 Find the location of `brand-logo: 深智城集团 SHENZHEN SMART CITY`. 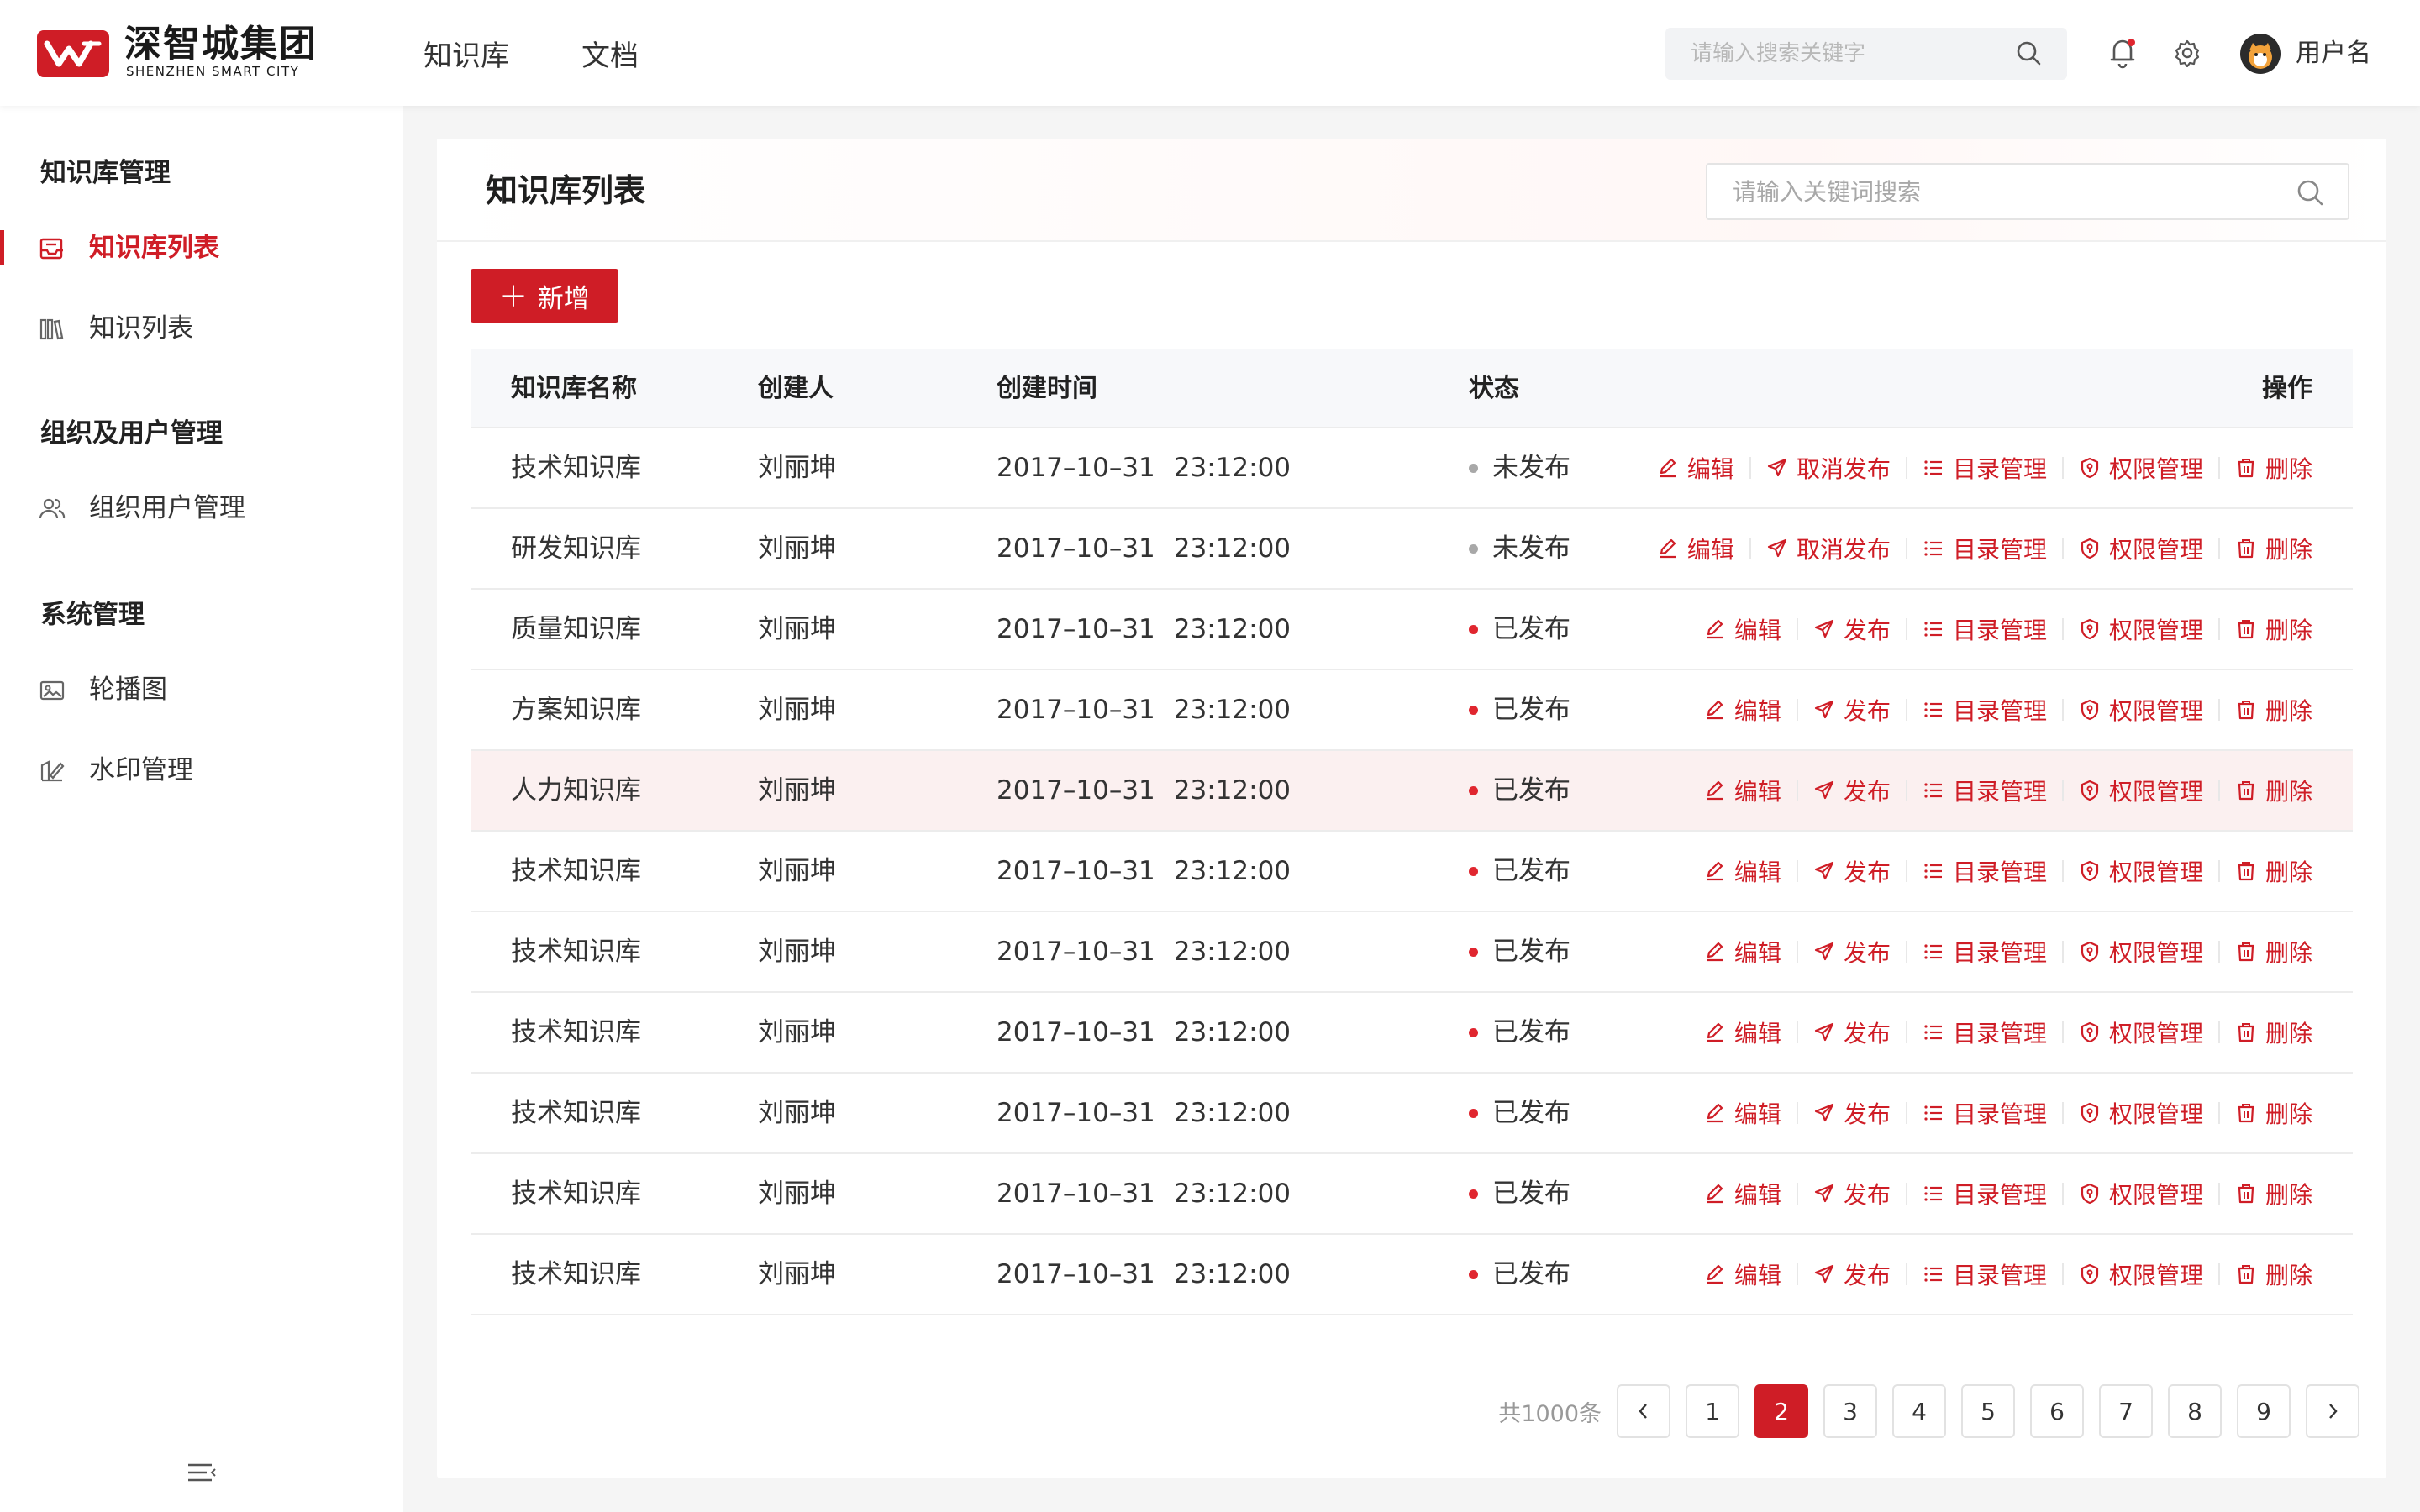

brand-logo: 深智城集团 SHENZHEN SMART CITY is located at coordinates (180, 52).